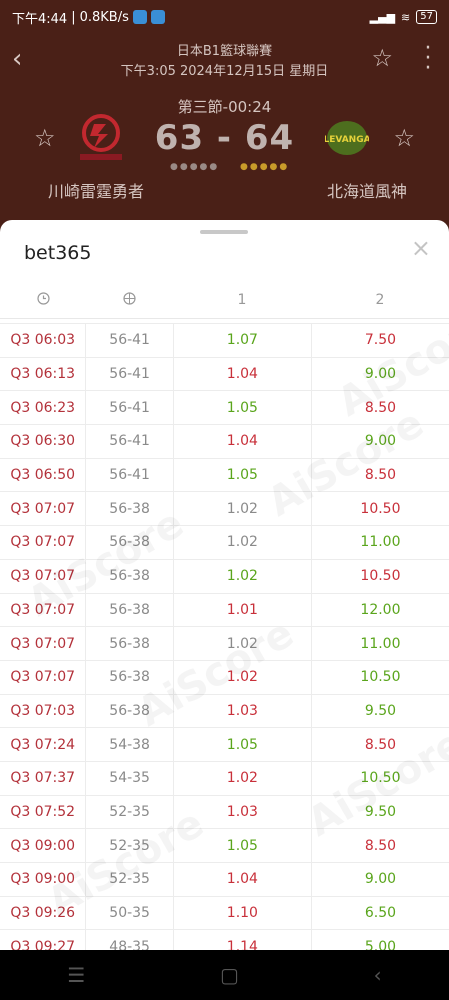 This screenshot has height=1000, width=449. Describe the element at coordinates (404, 138) in the screenshot. I see `away-favorite-star-icon: ☆` at that location.